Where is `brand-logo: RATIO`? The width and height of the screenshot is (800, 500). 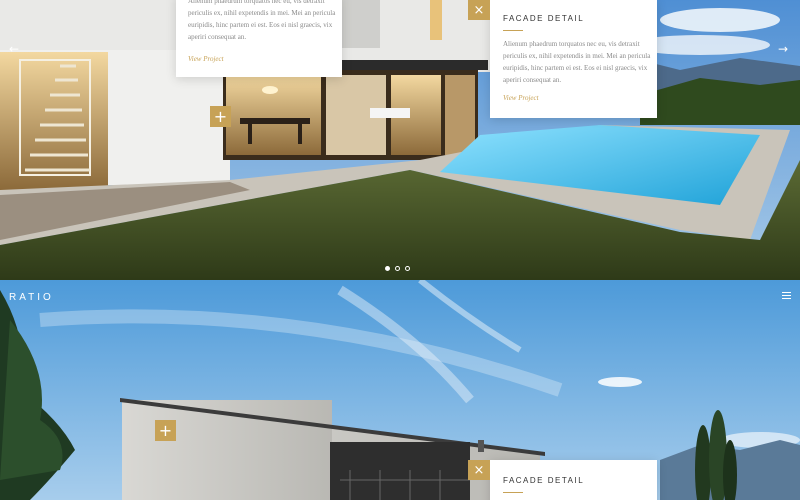 brand-logo: RATIO is located at coordinates (31, 297).